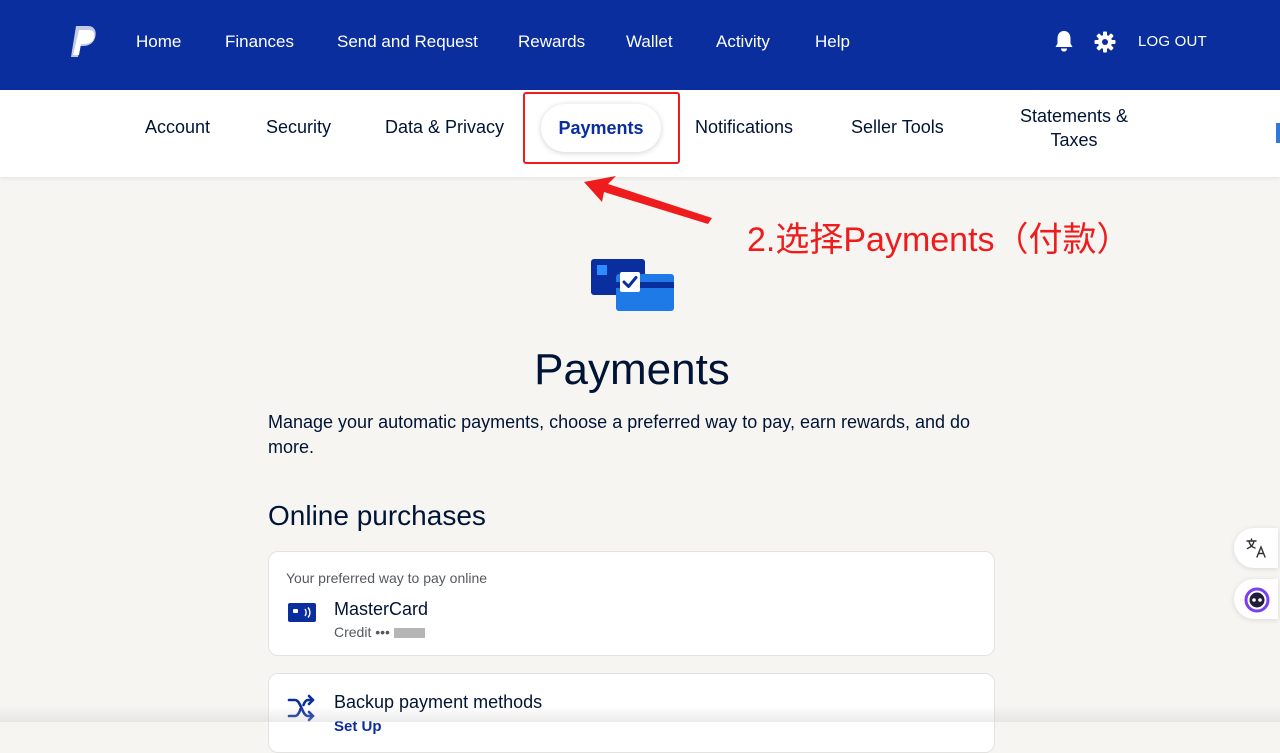  What do you see at coordinates (632, 285) in the screenshot?
I see `cards-check-icon` at bounding box center [632, 285].